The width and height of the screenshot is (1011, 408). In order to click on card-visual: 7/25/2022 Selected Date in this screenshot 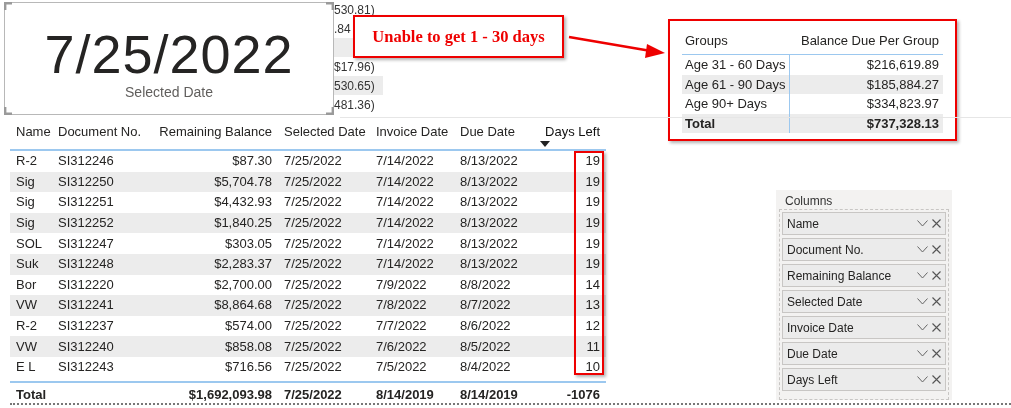, I will do `click(169, 58)`.